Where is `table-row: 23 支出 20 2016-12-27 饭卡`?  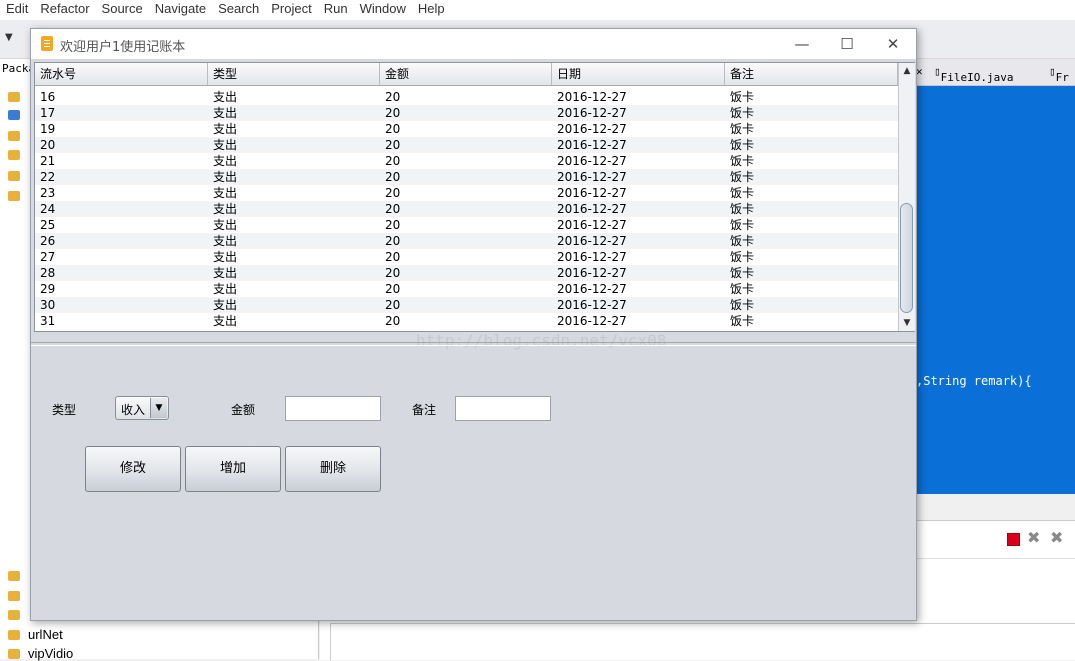
table-row: 23 支出 20 2016-12-27 饭卡 is located at coordinates (466, 193).